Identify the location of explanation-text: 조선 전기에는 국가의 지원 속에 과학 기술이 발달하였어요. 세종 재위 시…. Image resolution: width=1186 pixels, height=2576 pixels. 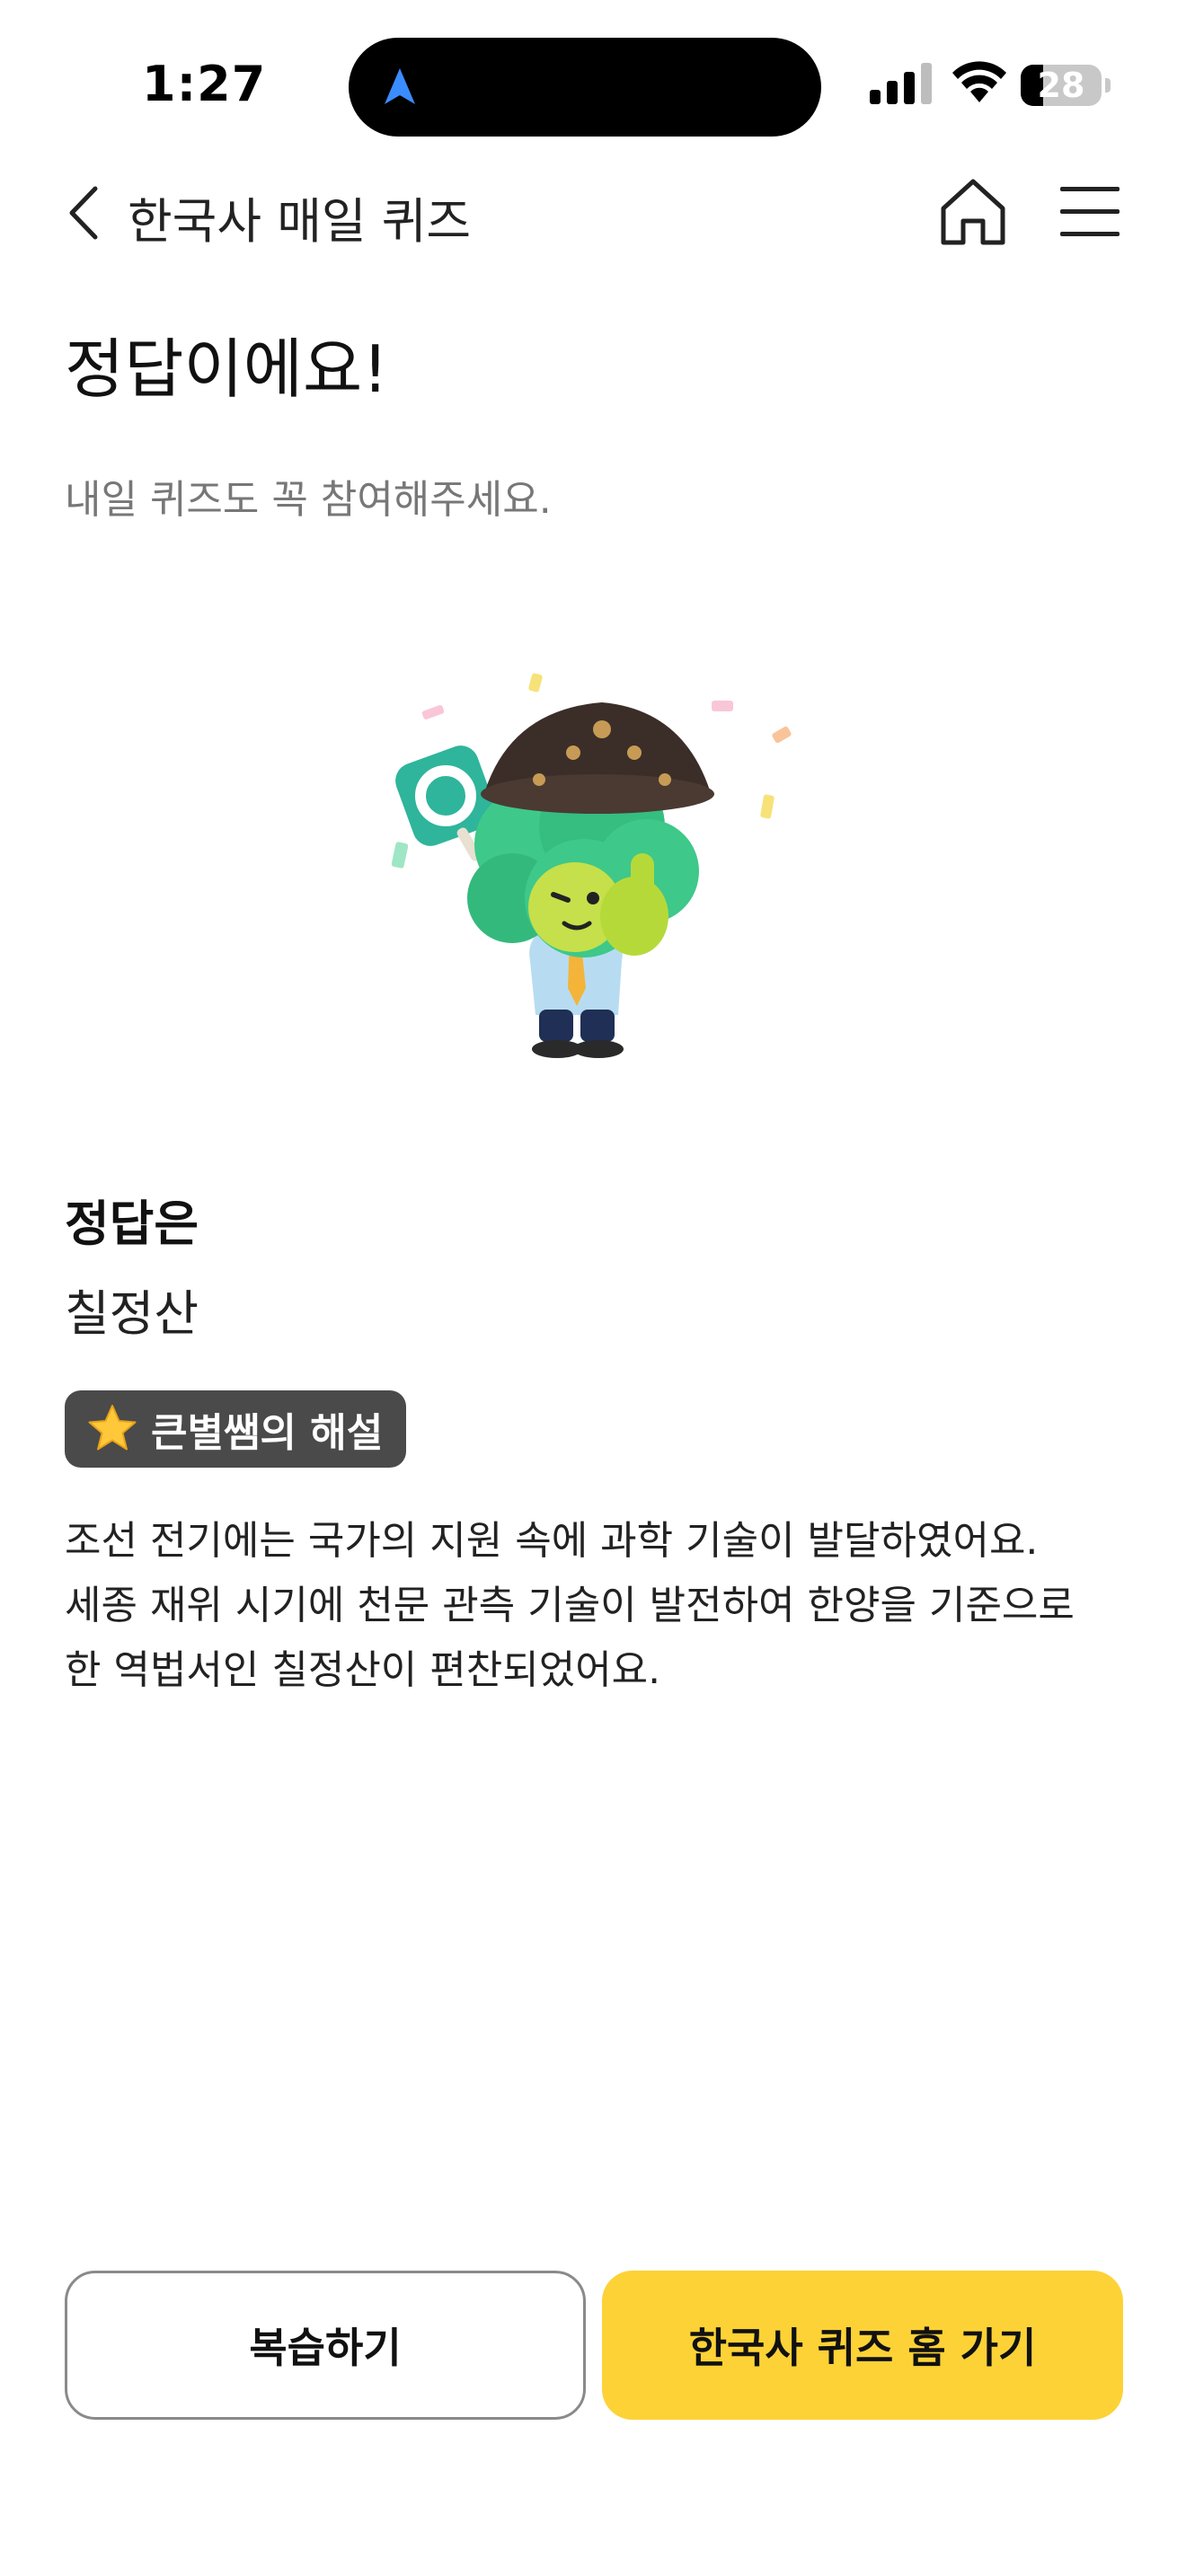
(595, 1606).